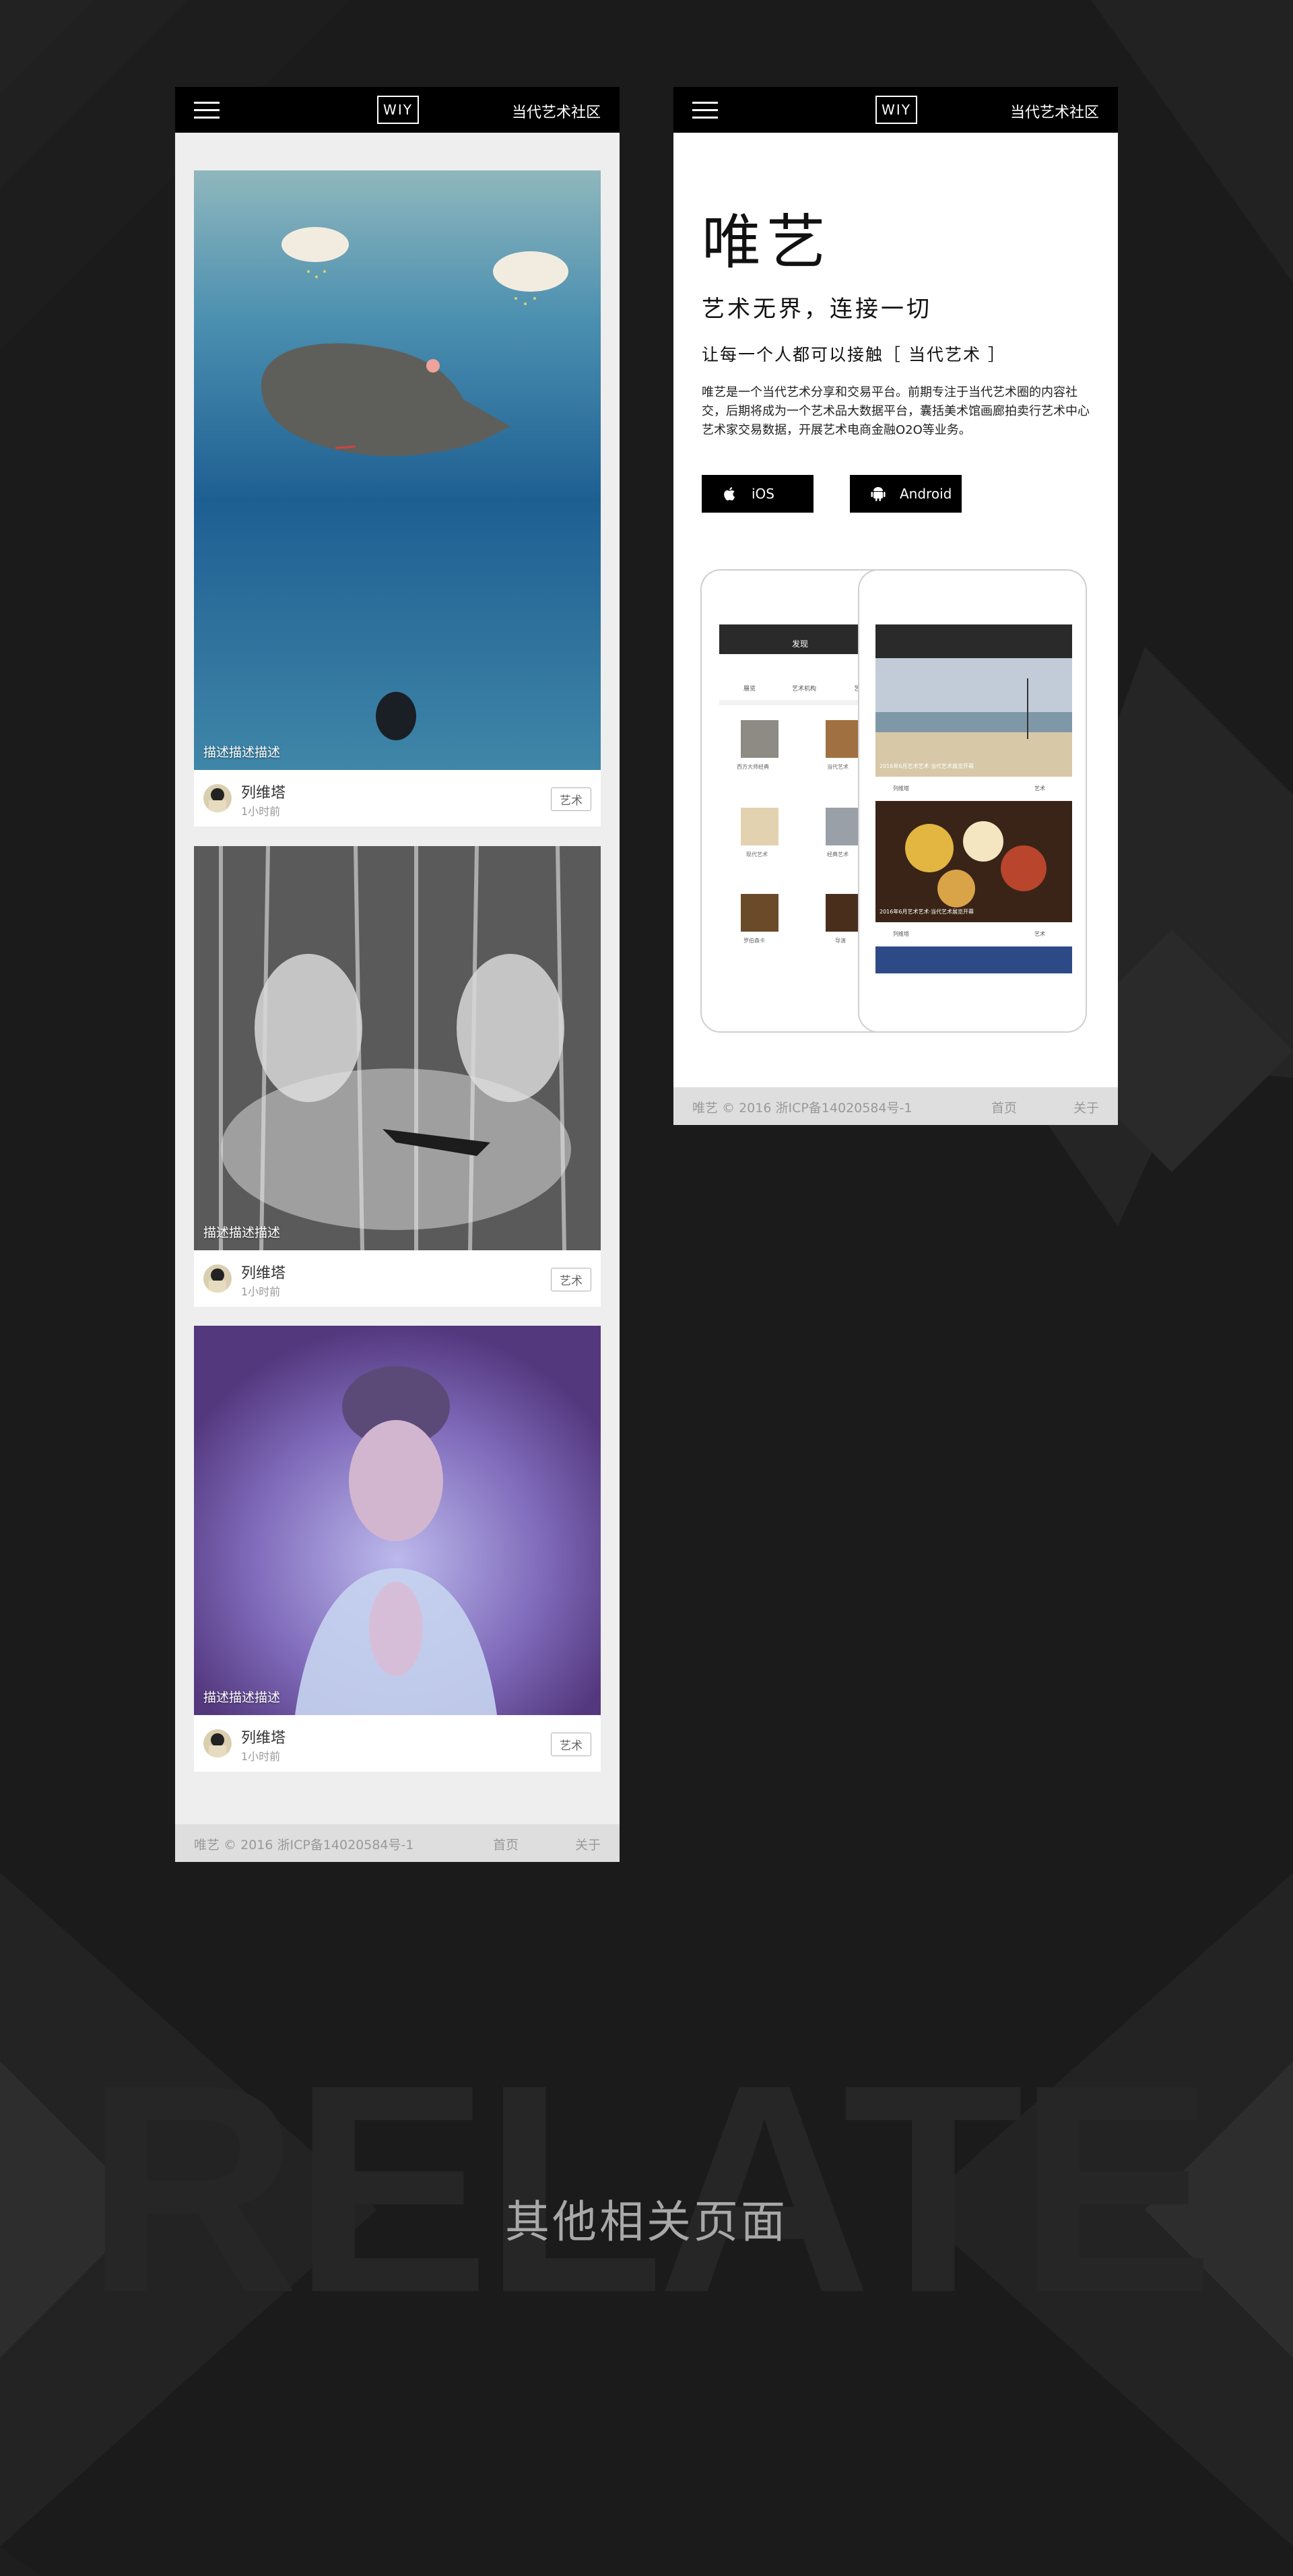 The image size is (1293, 2576). What do you see at coordinates (804, 690) in the screenshot?
I see `mockup-category: 艺术机构` at bounding box center [804, 690].